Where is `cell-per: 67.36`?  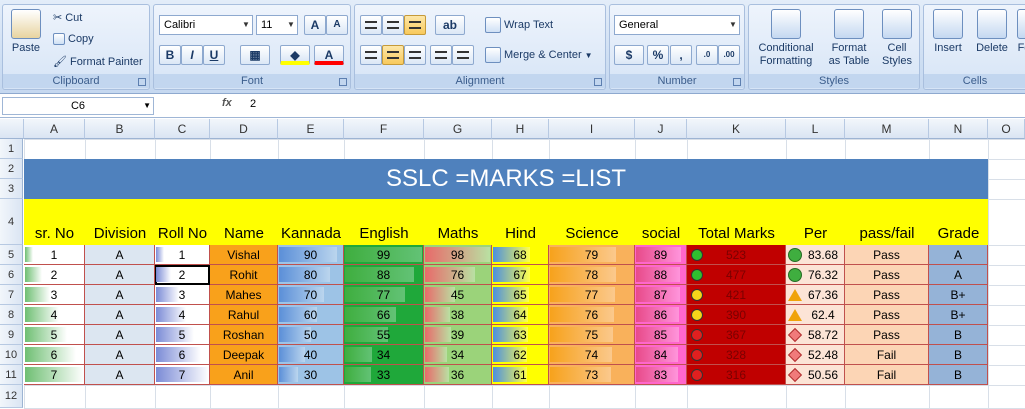
cell-per: 67.36 is located at coordinates (815, 295).